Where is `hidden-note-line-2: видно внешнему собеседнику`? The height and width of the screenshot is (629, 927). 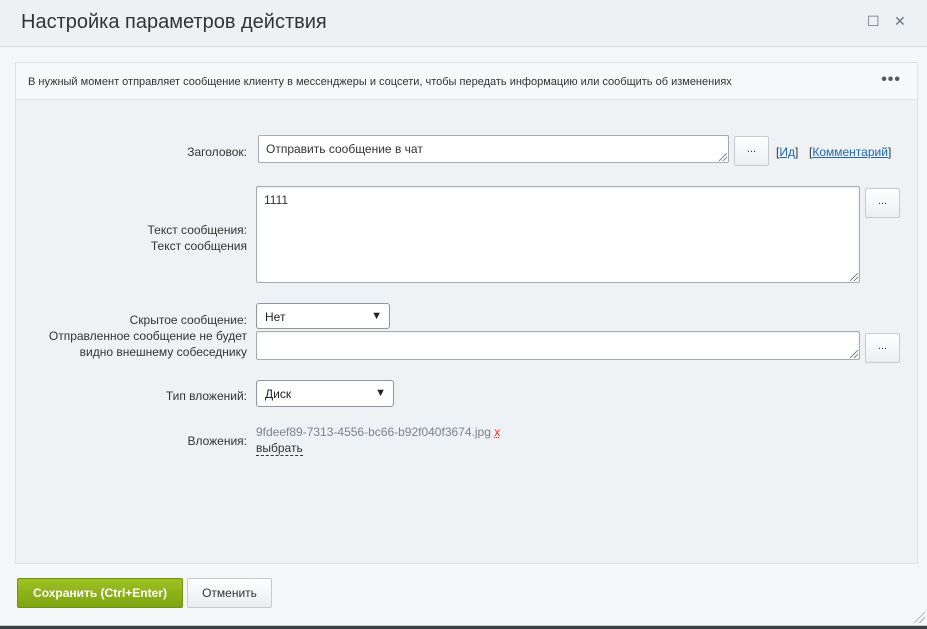 hidden-note-line-2: видно внешнему собеседнику is located at coordinates (163, 352).